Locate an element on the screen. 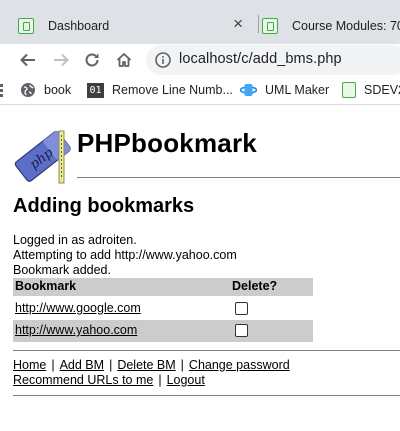 The width and height of the screenshot is (400, 431). page-heading: Adding bookmarks is located at coordinates (104, 206).